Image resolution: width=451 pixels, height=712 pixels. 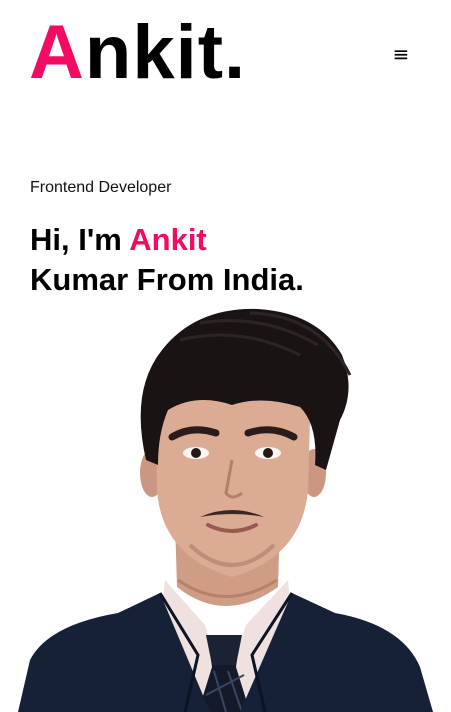 I want to click on logo-text: nkit., so click(x=165, y=52).